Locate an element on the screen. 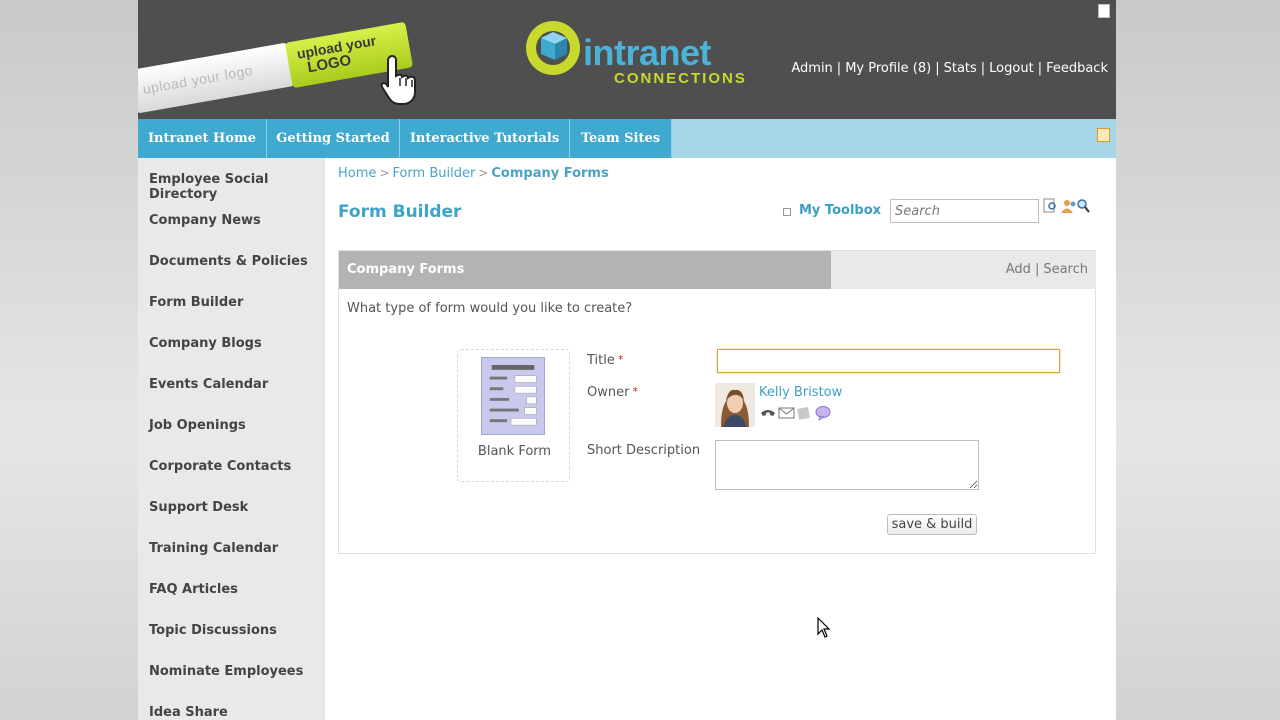  sidebar-item-corporate-contacts: Corporate Contacts is located at coordinates (220, 466).